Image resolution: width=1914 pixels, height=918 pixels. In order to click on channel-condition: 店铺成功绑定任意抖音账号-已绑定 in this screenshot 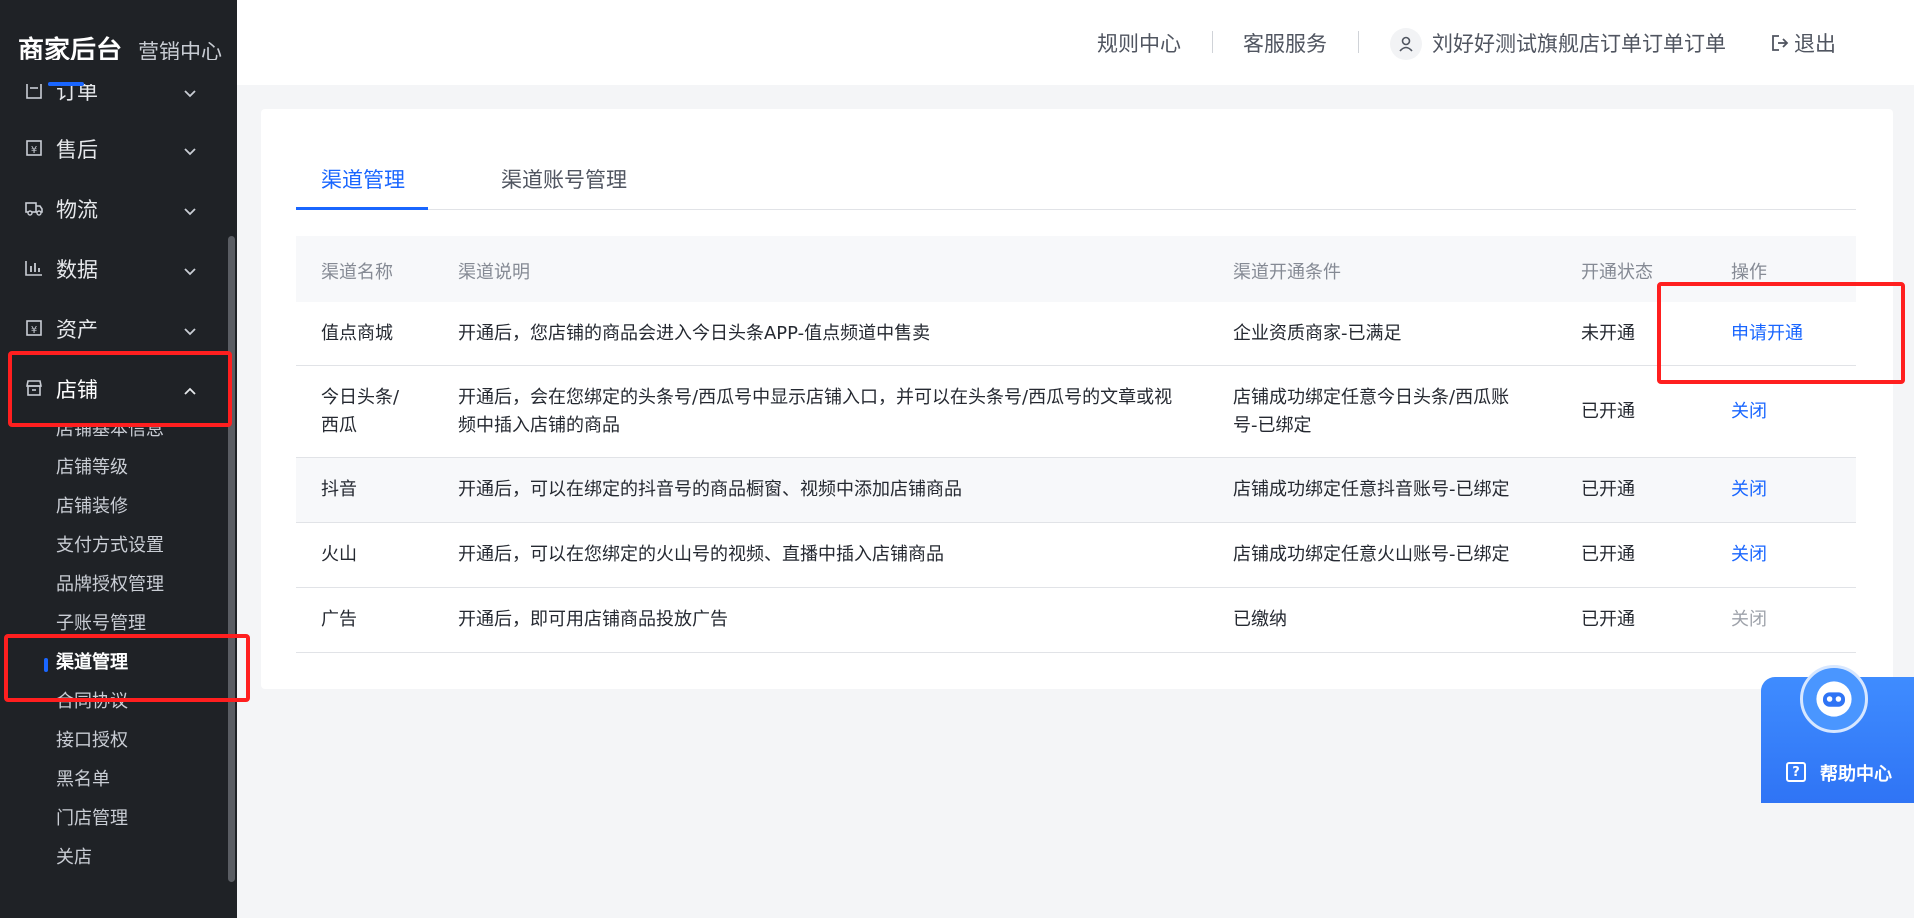, I will do `click(1371, 489)`.